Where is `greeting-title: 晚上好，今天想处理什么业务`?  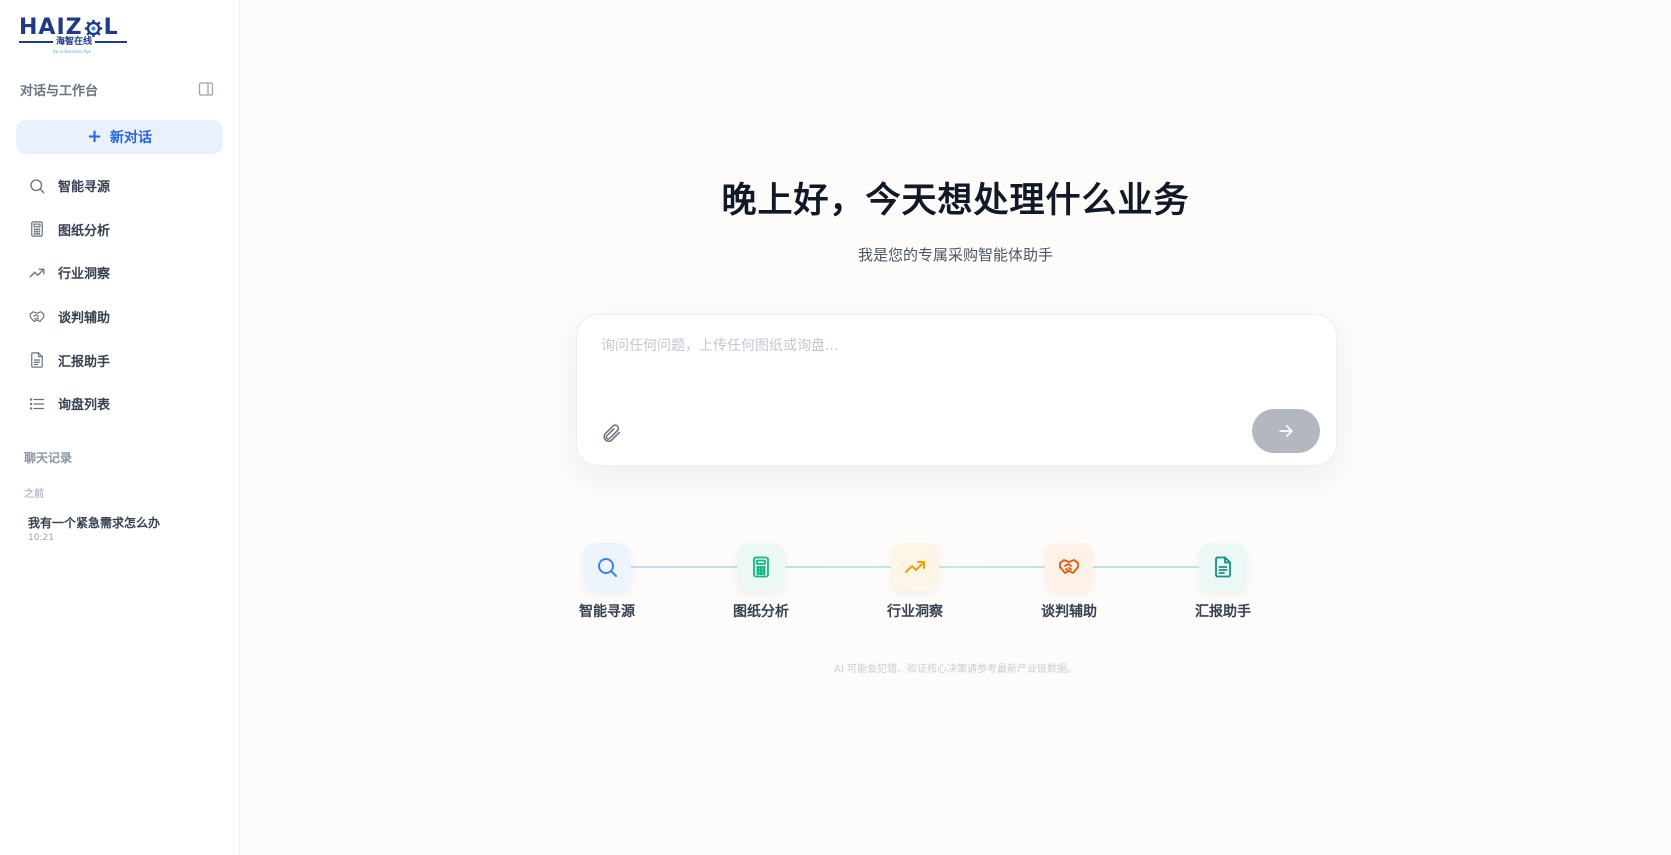
greeting-title: 晚上好，今天想处理什么业务 is located at coordinates (955, 201).